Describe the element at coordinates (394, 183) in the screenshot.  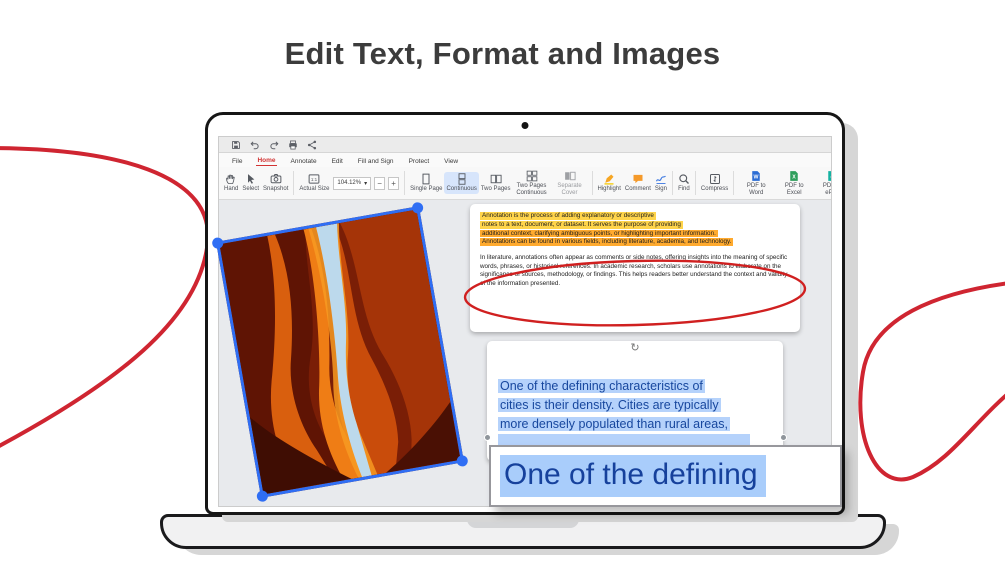
I see `zoom-in-button: +` at that location.